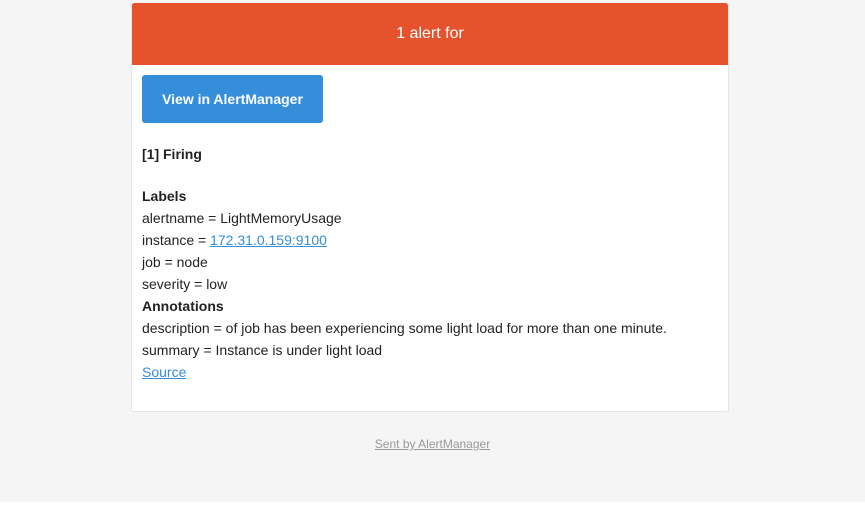 The image size is (865, 507). I want to click on view-in-alertmanager-button: View in AlertManager, so click(232, 99).